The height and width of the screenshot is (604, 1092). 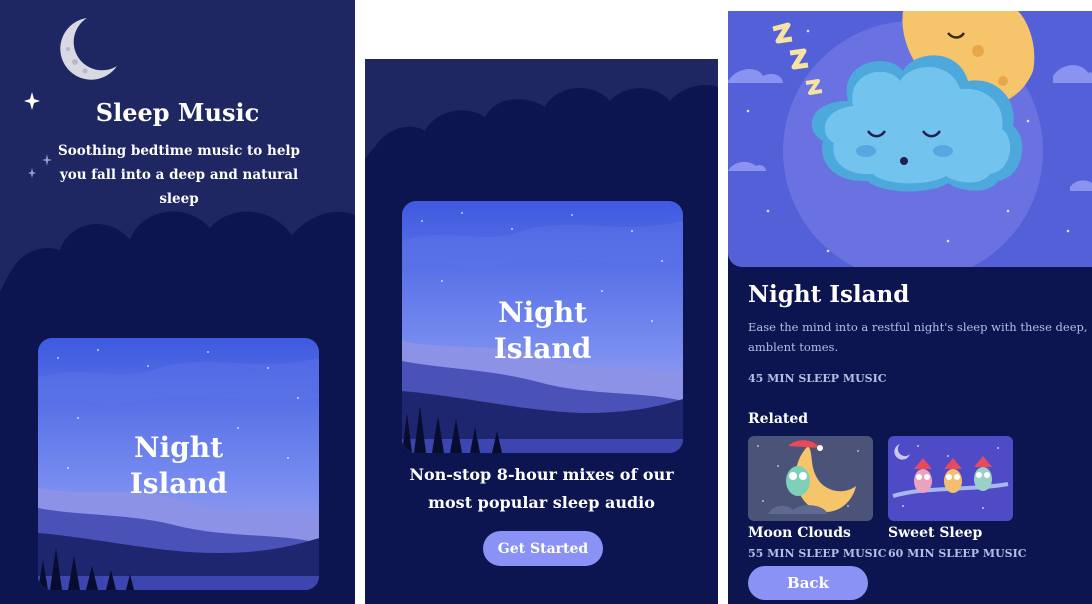 I want to click on moon-owl-illustration, so click(x=810, y=478).